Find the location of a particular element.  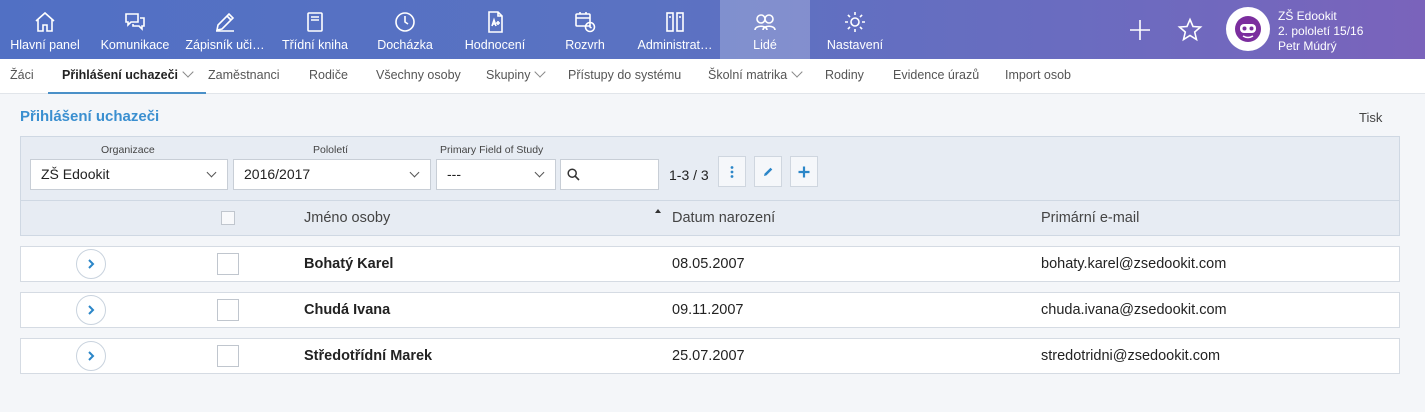

admin-icon is located at coordinates (675, 22).